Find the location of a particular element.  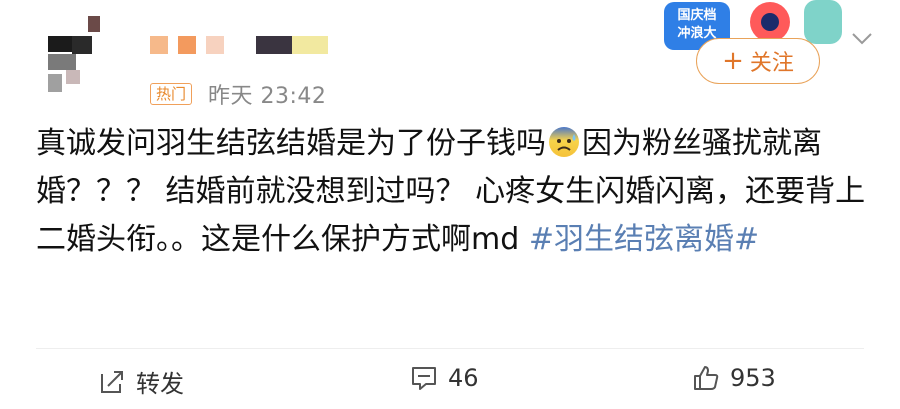

divider is located at coordinates (450, 348).